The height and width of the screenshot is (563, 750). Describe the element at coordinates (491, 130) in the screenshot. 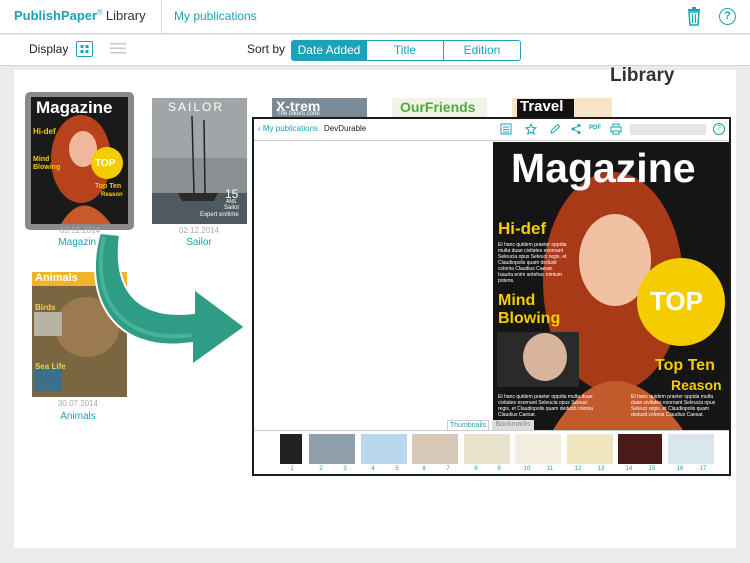

I see `reader-header: ‹ My publications DevDurable PDF ?` at that location.